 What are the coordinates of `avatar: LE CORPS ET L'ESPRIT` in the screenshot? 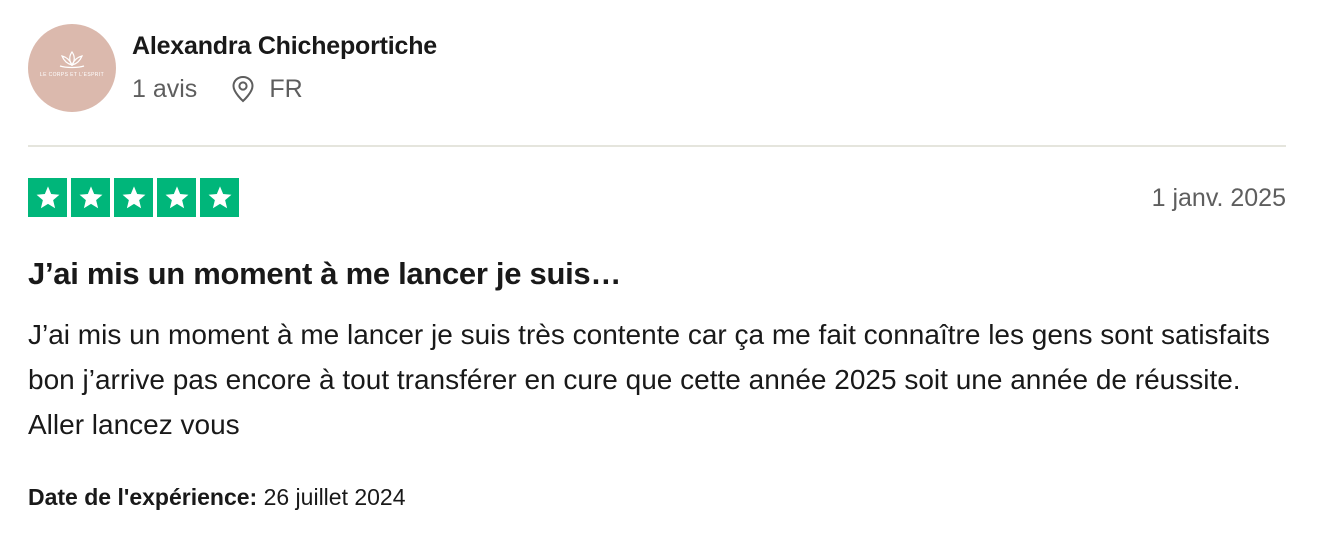 It's located at (72, 68).